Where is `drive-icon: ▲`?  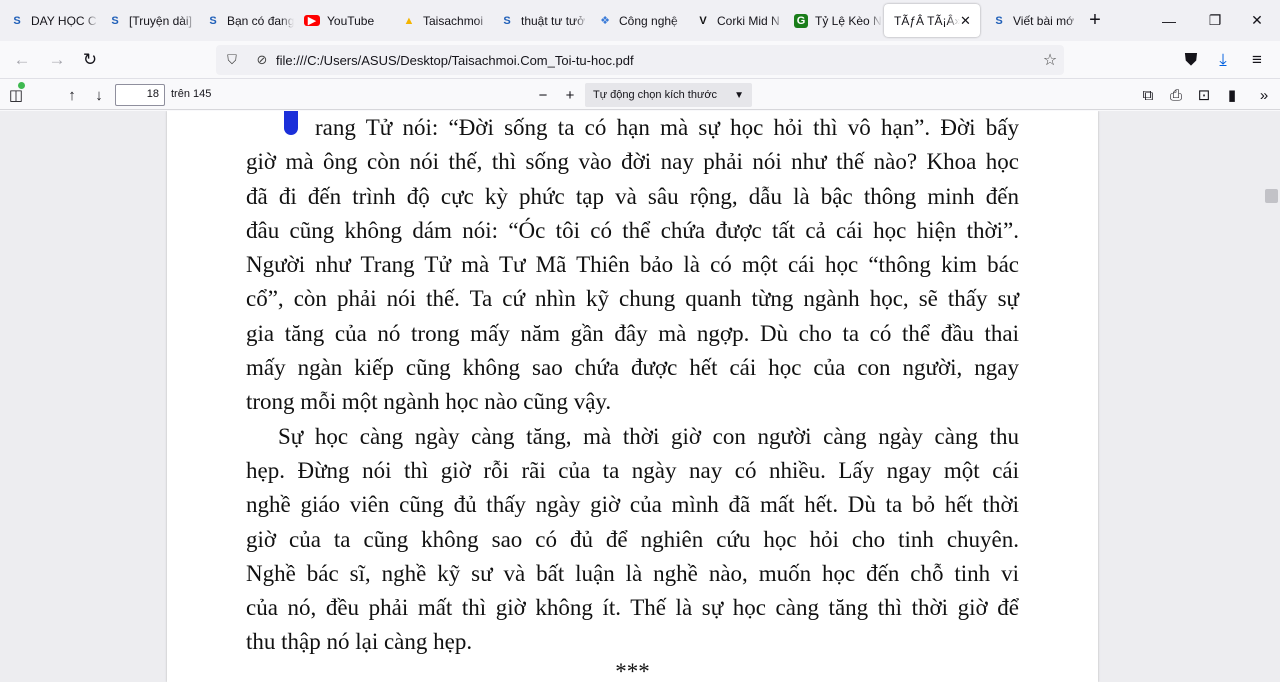
drive-icon: ▲ is located at coordinates (409, 20).